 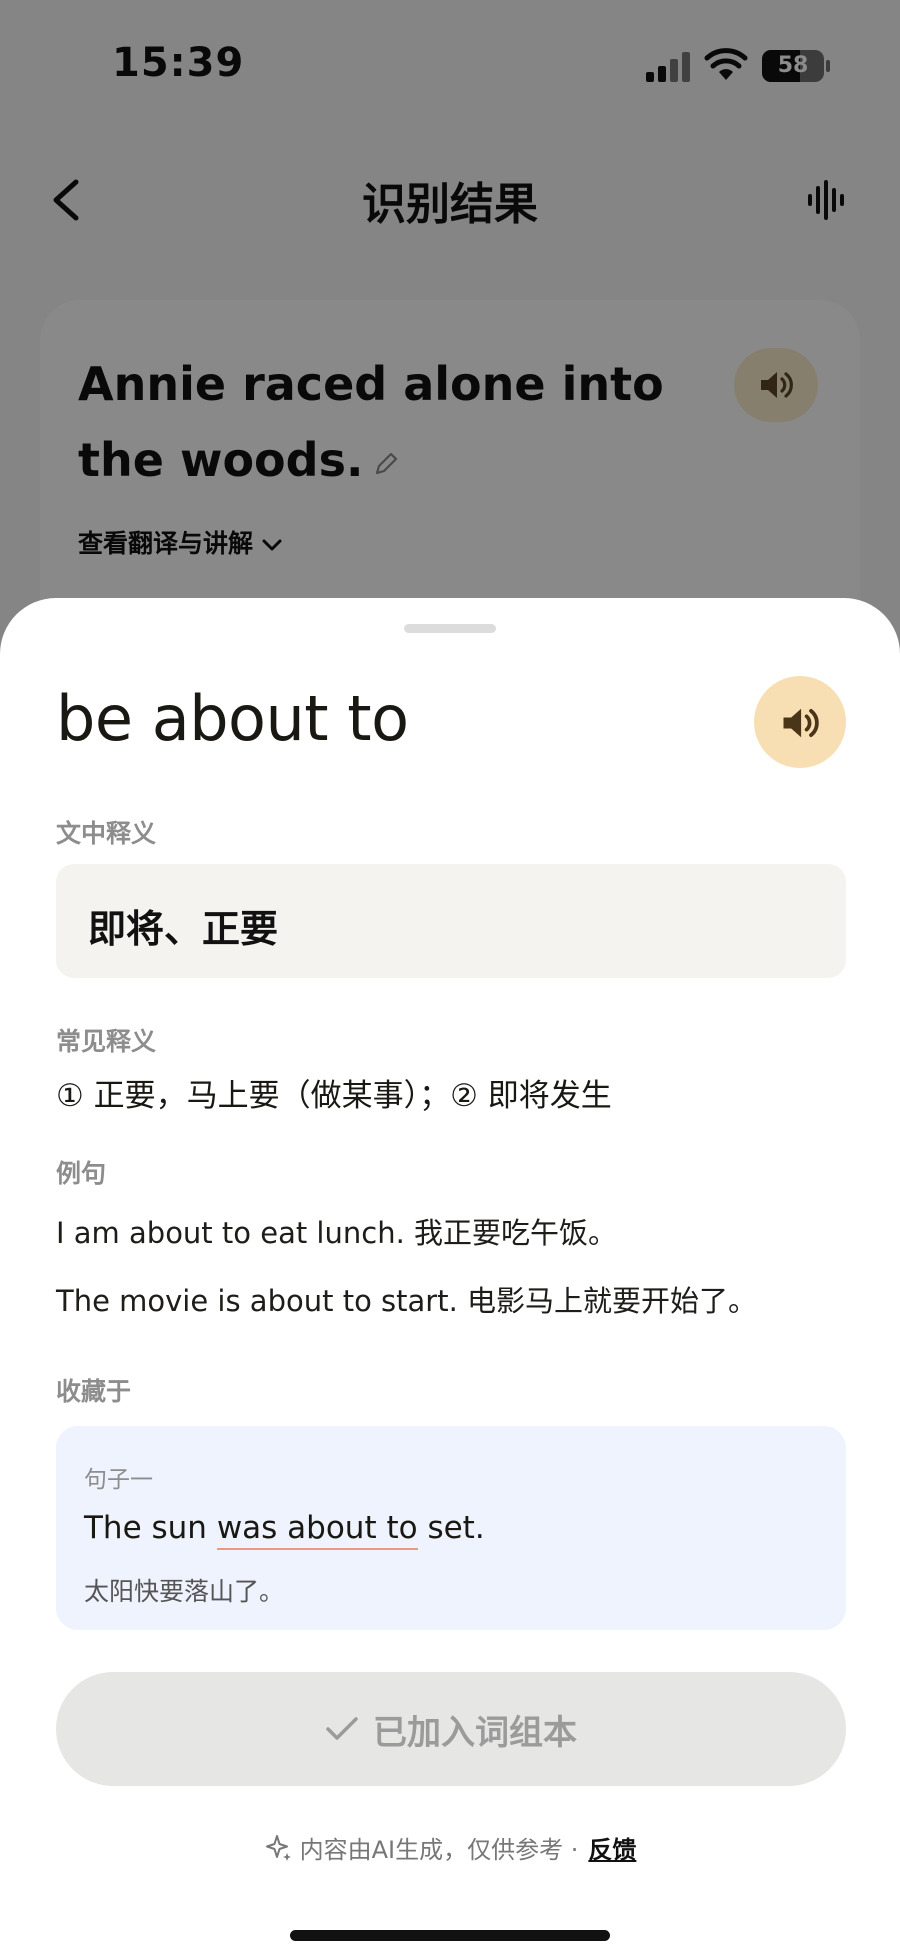 I want to click on ai-disclaimer: 内容由AI生成，仅供参考 · 反馈, so click(x=450, y=1847).